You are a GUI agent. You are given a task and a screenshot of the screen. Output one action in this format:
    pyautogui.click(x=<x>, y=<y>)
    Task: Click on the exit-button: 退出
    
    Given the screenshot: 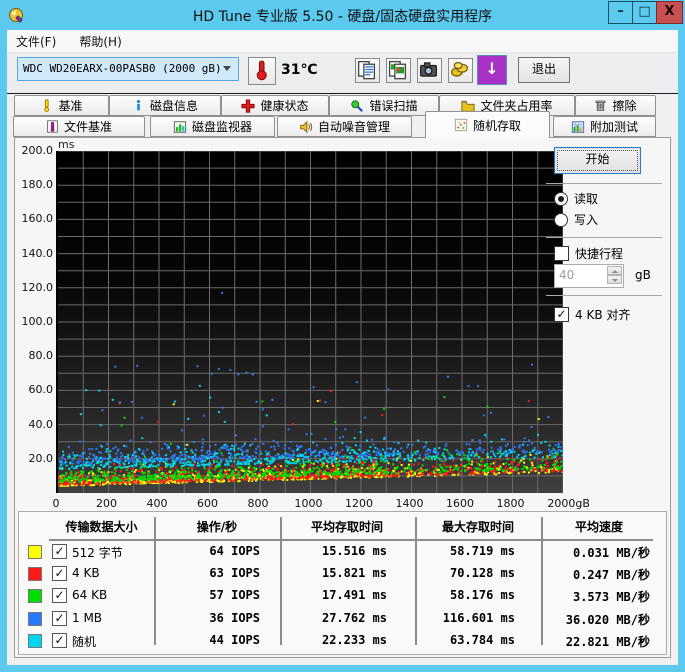 What is the action you would take?
    pyautogui.click(x=544, y=70)
    